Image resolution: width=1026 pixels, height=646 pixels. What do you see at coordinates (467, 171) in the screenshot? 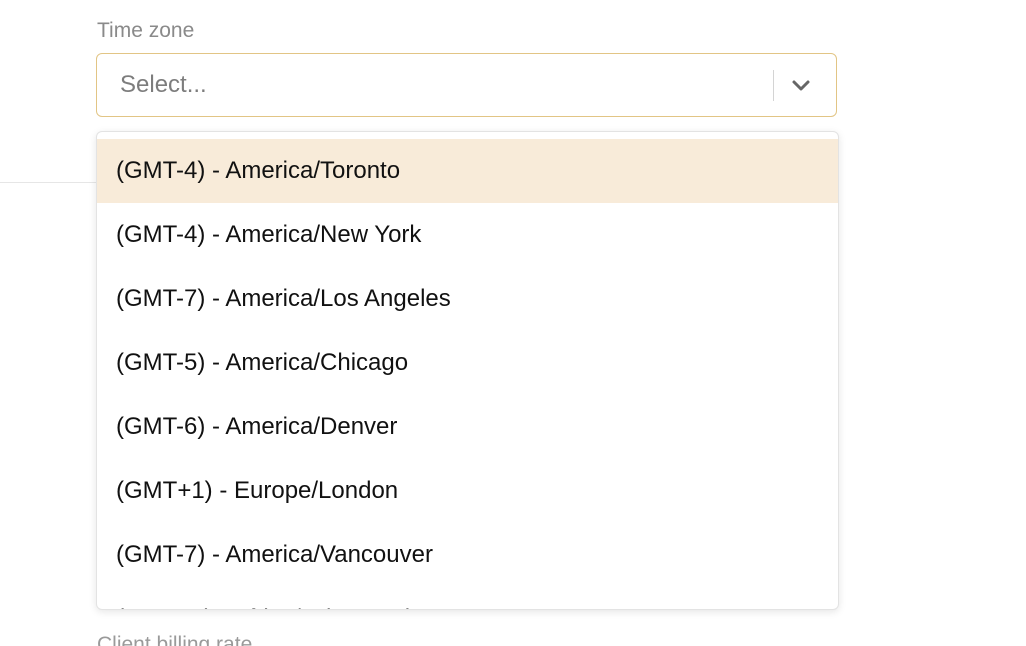
I see `time-zone-option: (GMT-4) - America/Toronto` at bounding box center [467, 171].